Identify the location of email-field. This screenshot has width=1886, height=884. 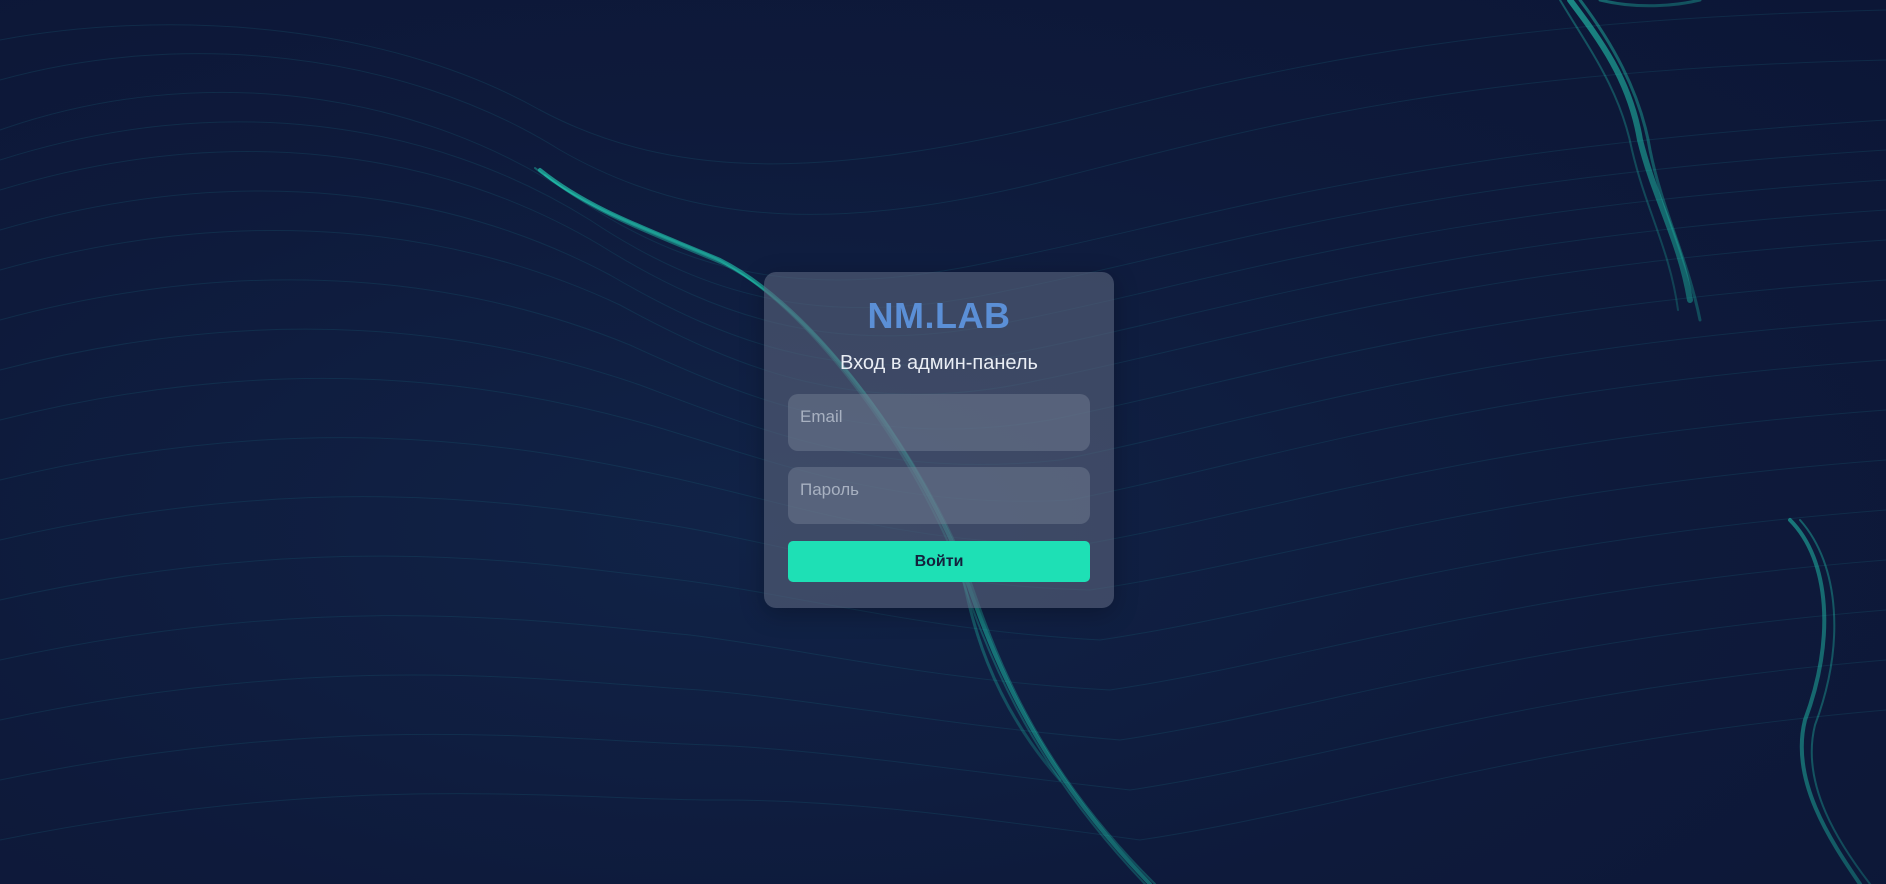
(939, 422).